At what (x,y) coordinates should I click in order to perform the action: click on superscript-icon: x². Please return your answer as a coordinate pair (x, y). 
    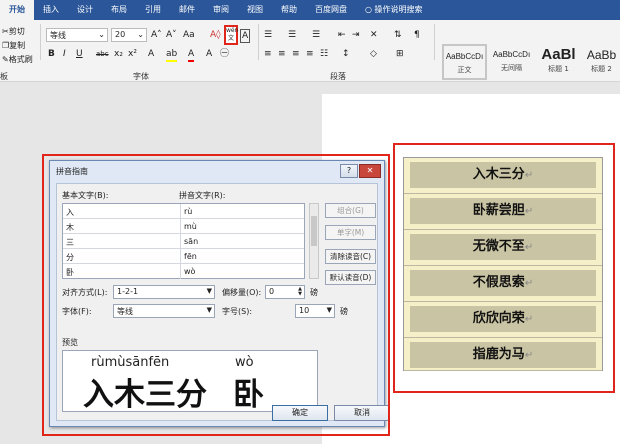
    Looking at the image, I should click on (132, 54).